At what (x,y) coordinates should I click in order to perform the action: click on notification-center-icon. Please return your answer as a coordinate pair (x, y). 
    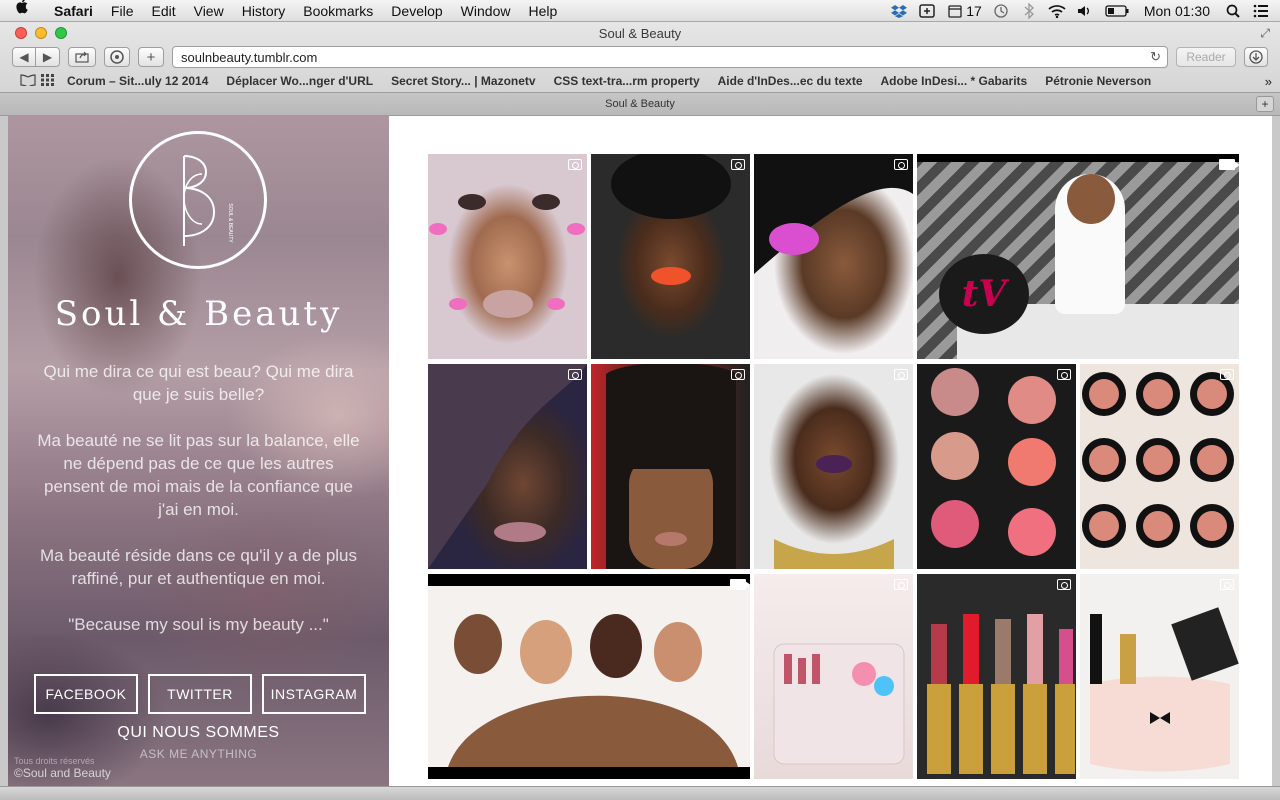
    Looking at the image, I should click on (1261, 11).